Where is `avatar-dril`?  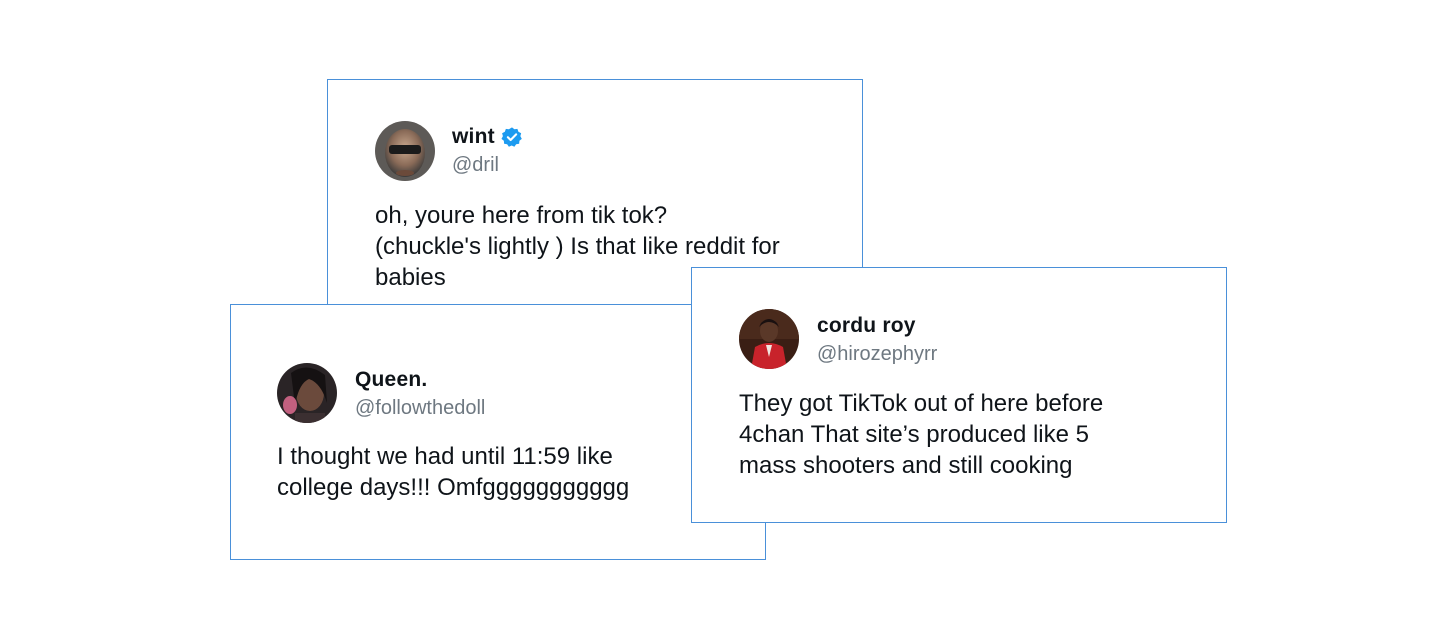
avatar-dril is located at coordinates (405, 151).